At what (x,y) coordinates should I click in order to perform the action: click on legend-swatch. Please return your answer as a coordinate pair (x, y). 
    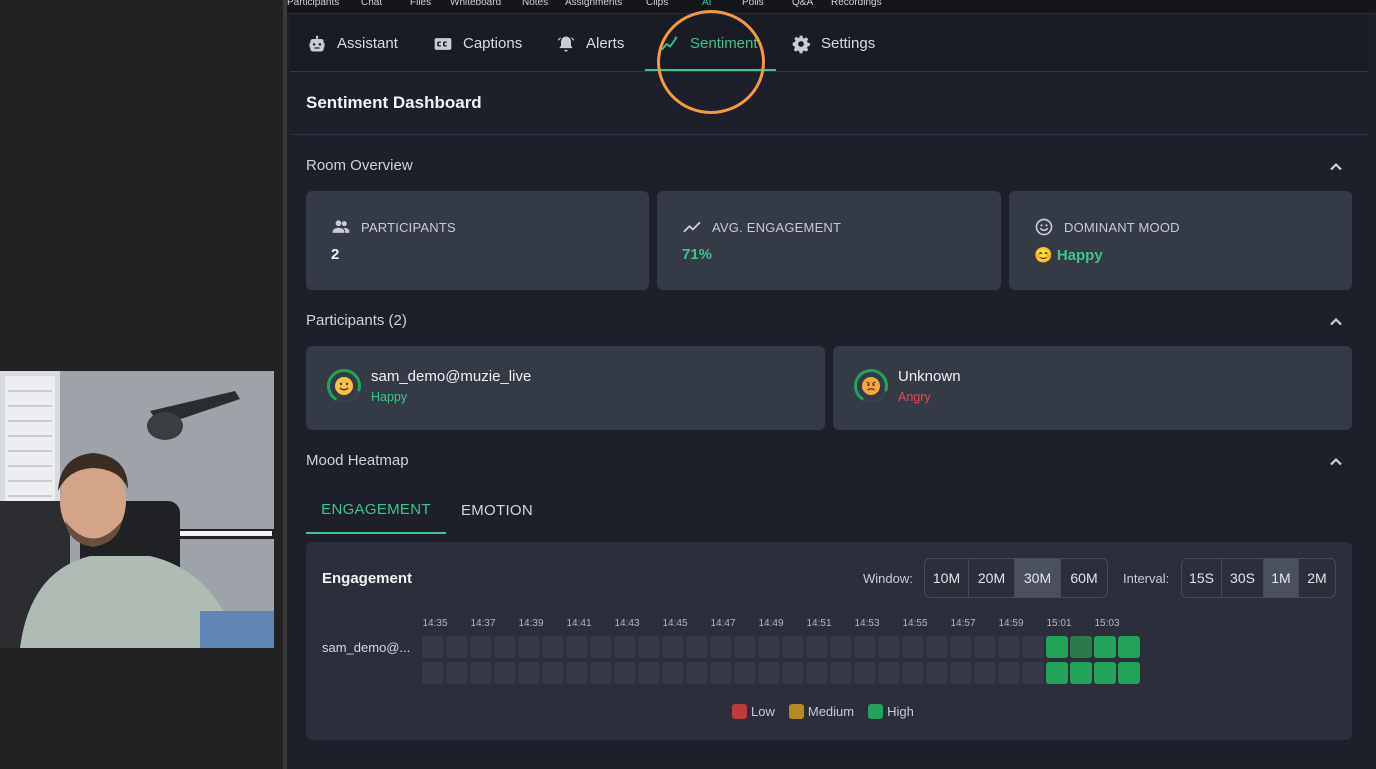
    Looking at the image, I should click on (739, 711).